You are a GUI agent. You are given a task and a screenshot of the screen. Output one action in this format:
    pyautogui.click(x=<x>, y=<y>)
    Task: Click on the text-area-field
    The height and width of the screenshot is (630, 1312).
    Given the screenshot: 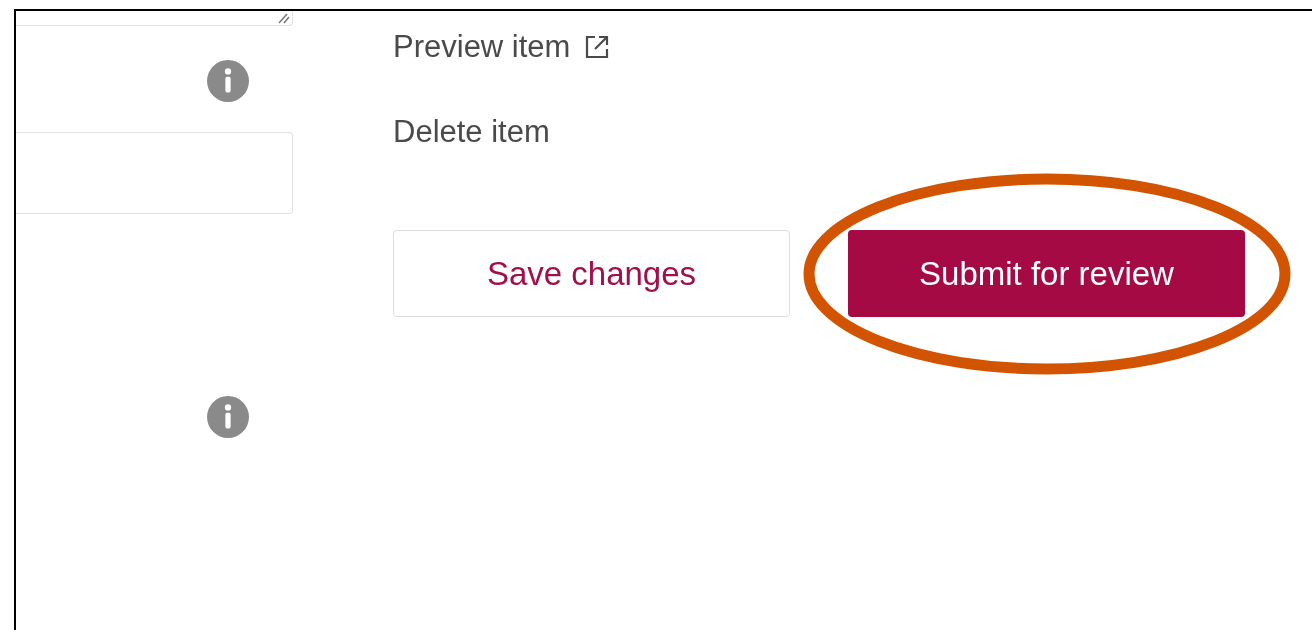 What is the action you would take?
    pyautogui.click(x=154, y=18)
    